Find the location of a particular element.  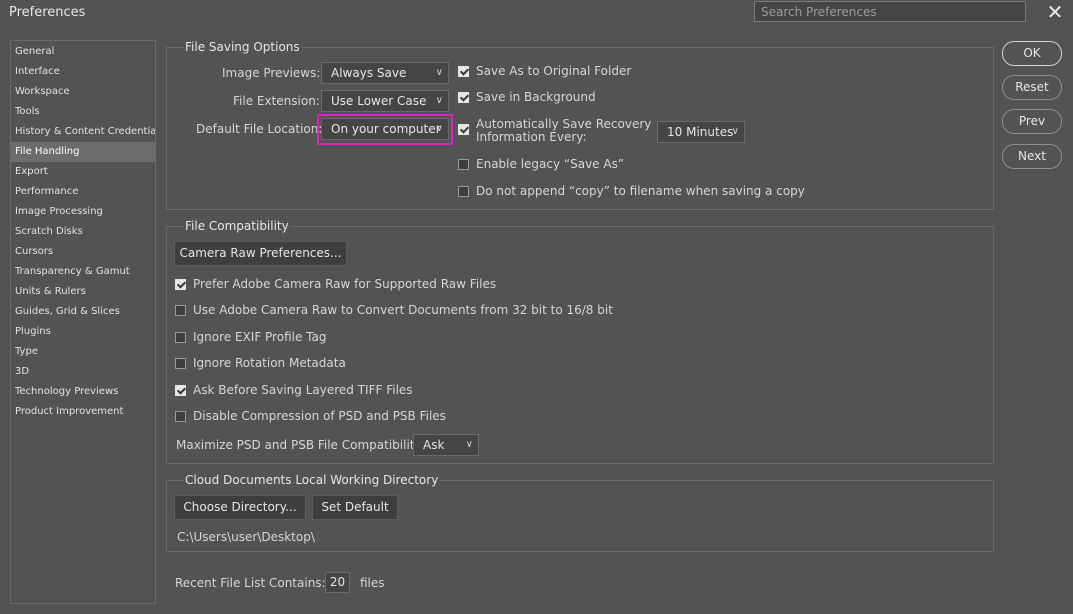

default-location-label: Default File Location: is located at coordinates (259, 129).